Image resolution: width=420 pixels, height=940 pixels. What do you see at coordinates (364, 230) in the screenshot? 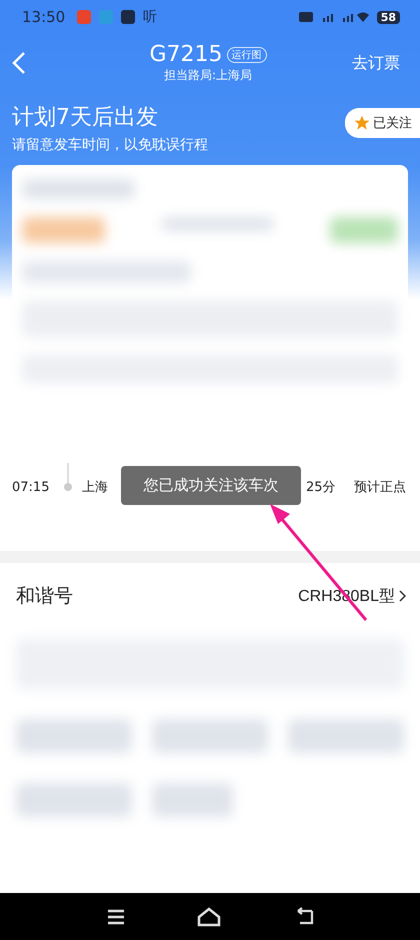
I see `blurred-content` at bounding box center [364, 230].